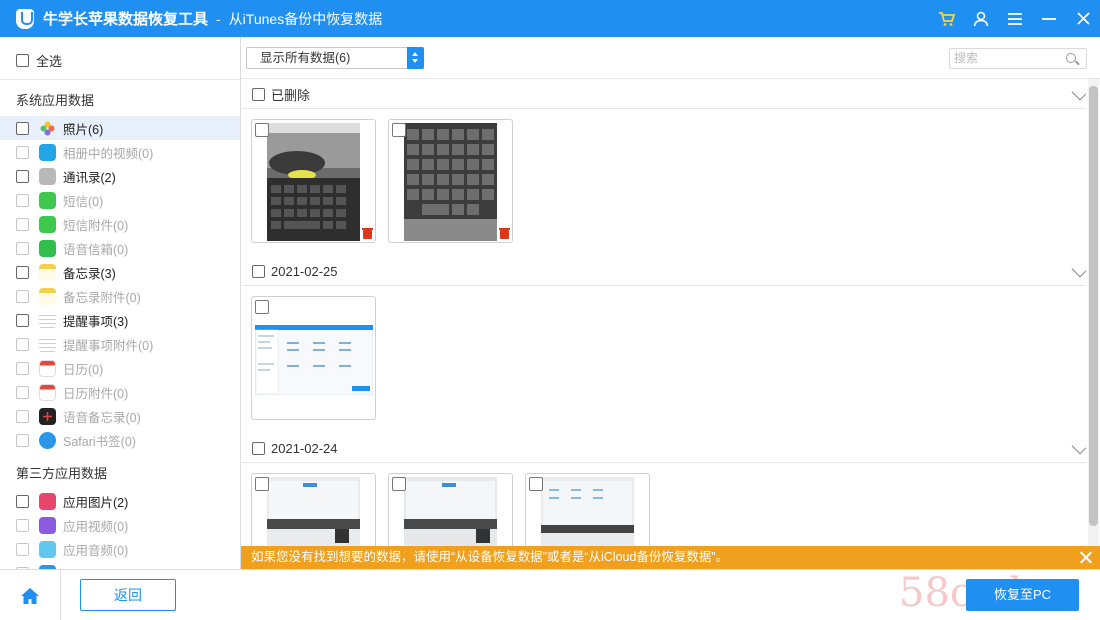 Image resolution: width=1100 pixels, height=620 pixels. Describe the element at coordinates (669, 271) in the screenshot. I see `group-header-2021-02-25: 2021-02-25` at that location.